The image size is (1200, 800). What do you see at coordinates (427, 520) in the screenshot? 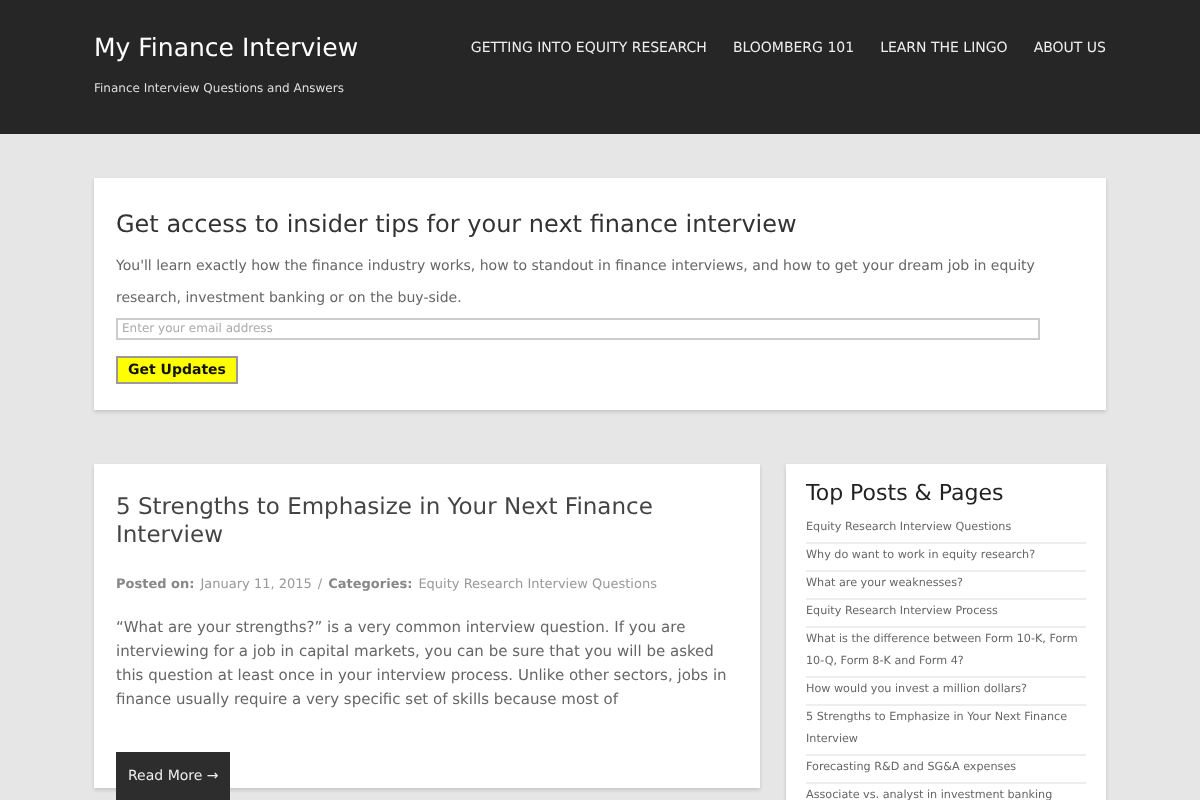
I see `post-title: 5 Strengths to Emphasize in Your Next Finance Interview` at bounding box center [427, 520].